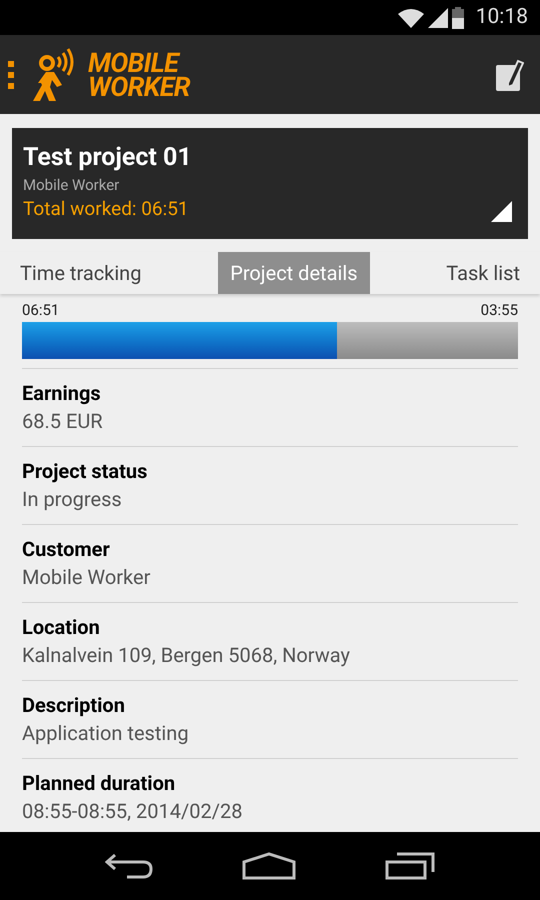 This screenshot has width=540, height=900. I want to click on project-client: Mobile Worker, so click(71, 185).